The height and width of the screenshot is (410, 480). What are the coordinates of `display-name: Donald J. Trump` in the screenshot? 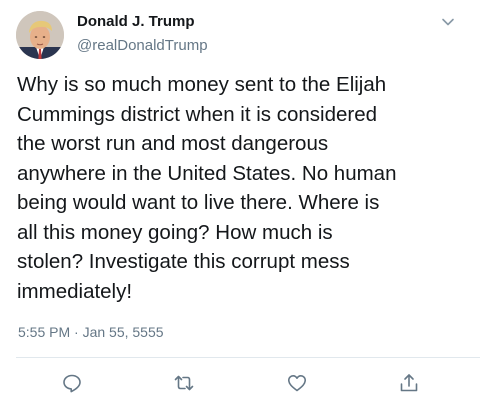 It's located at (136, 21).